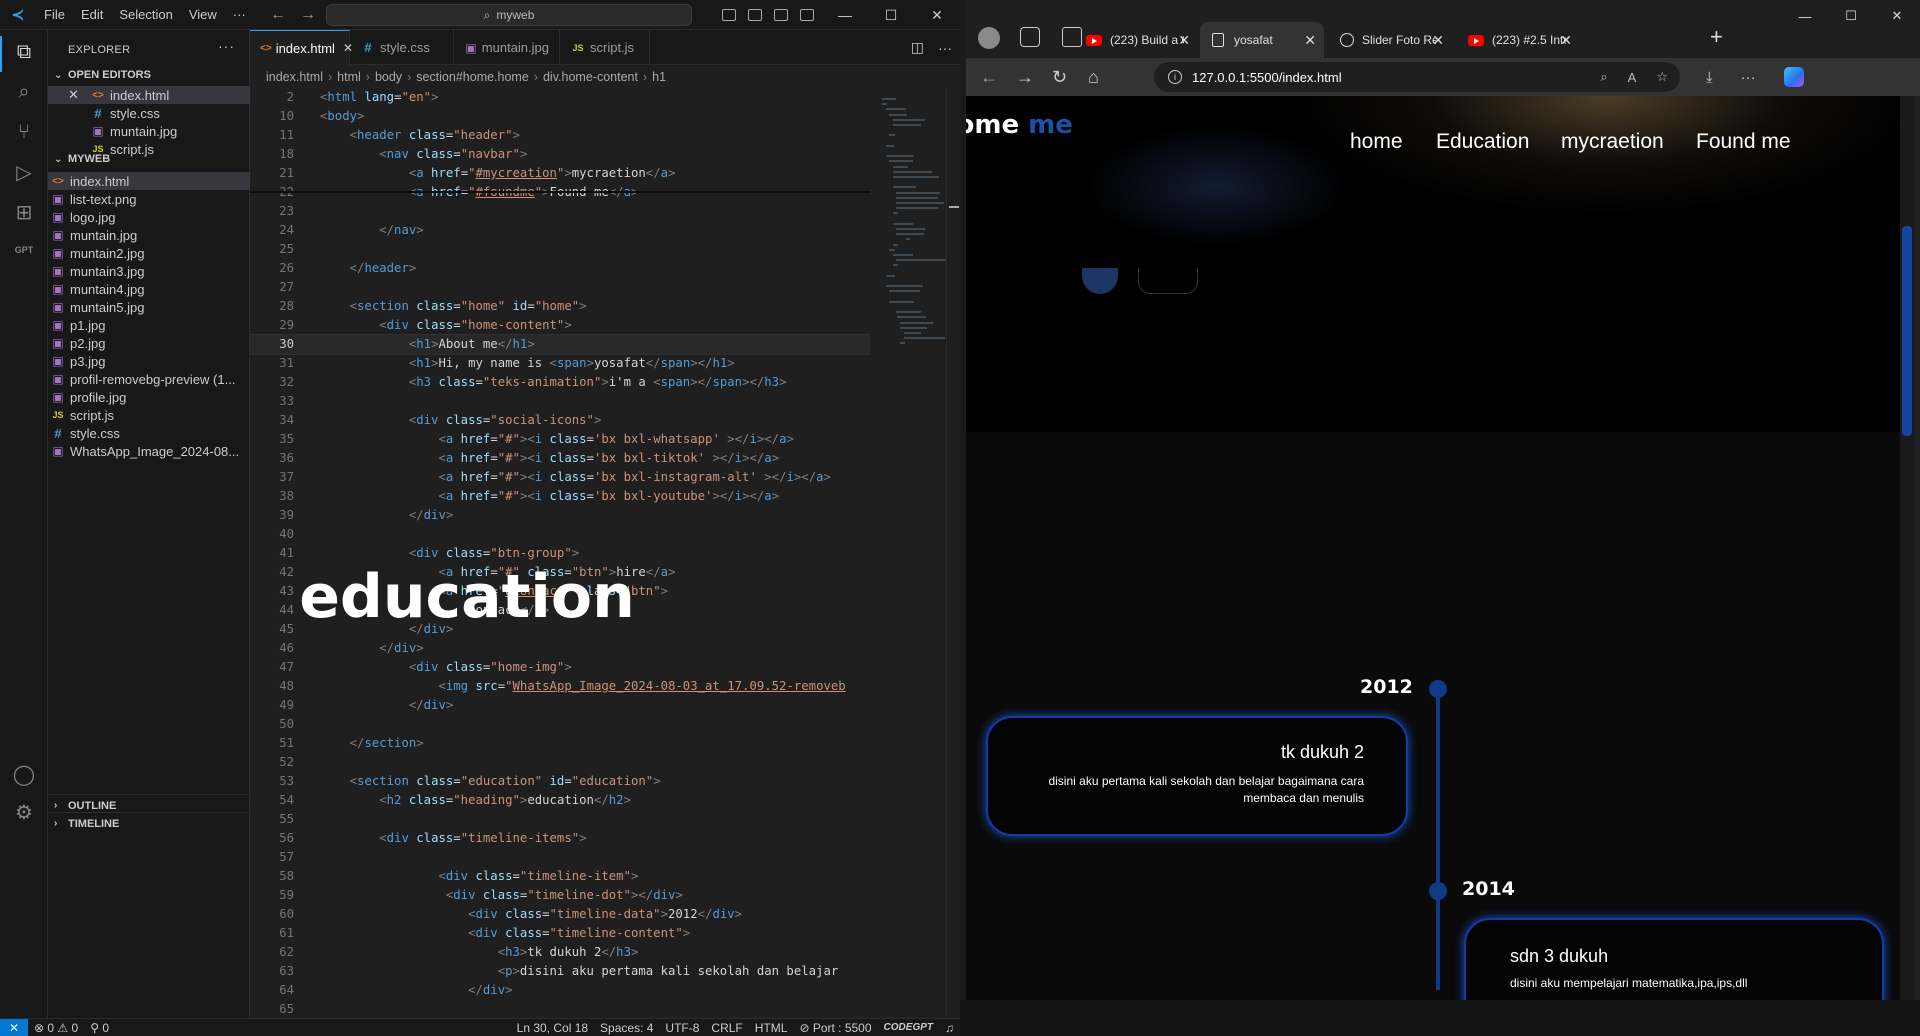 The height and width of the screenshot is (1036, 1920). I want to click on minimap, so click(912, 552).